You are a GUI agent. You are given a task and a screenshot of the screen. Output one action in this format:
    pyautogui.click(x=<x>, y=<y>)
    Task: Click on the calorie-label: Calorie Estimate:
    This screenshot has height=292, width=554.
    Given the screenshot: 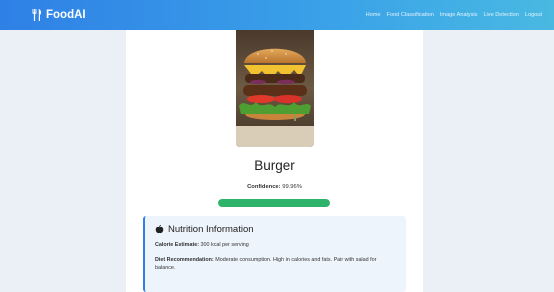 What is the action you would take?
    pyautogui.click(x=177, y=245)
    